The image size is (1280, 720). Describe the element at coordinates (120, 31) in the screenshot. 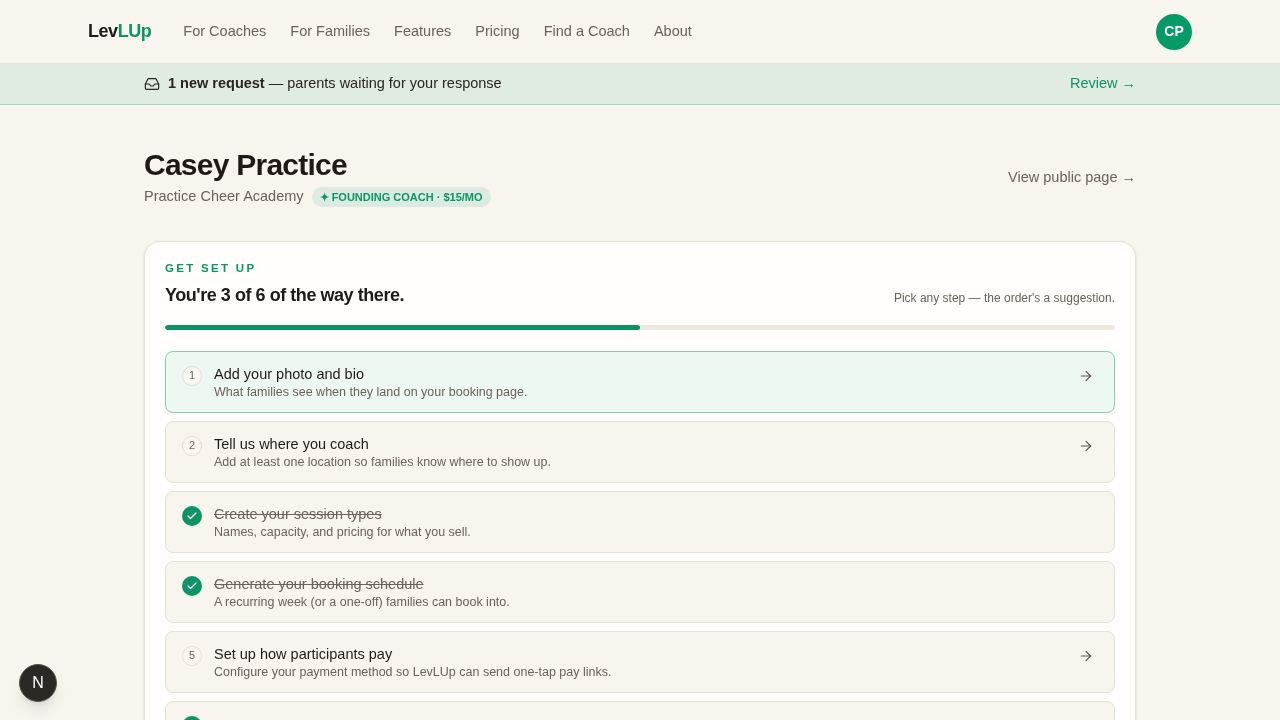

I see `logo-link: LevLUp` at that location.